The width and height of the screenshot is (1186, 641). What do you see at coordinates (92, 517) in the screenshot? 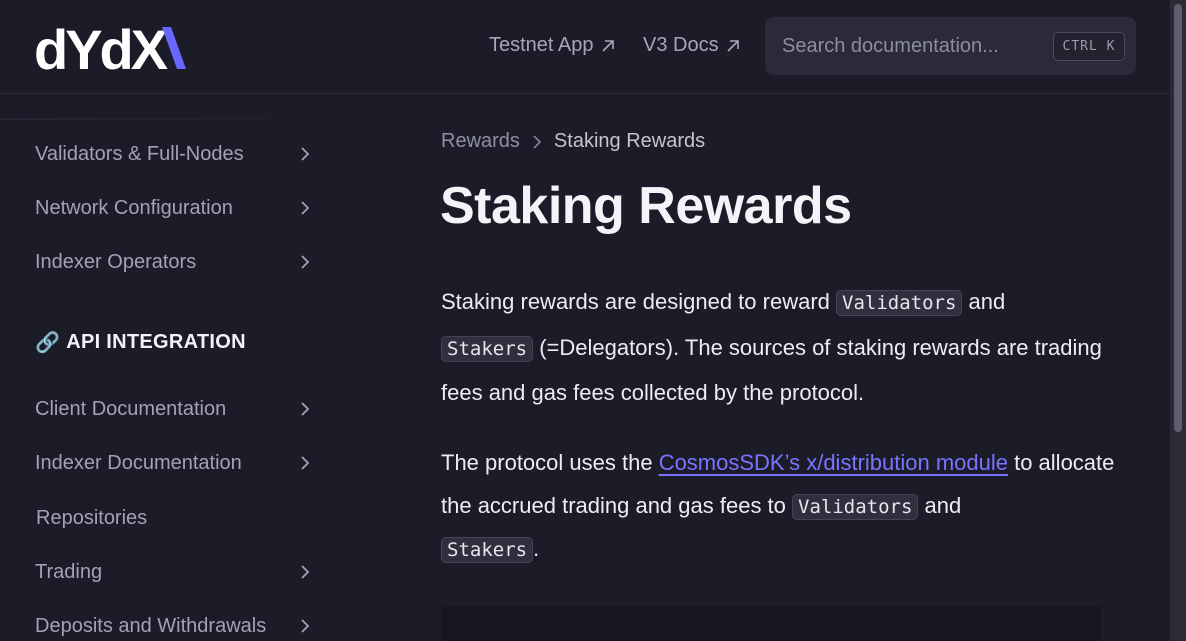
I see `sidebar-item-label: Repositories` at bounding box center [92, 517].